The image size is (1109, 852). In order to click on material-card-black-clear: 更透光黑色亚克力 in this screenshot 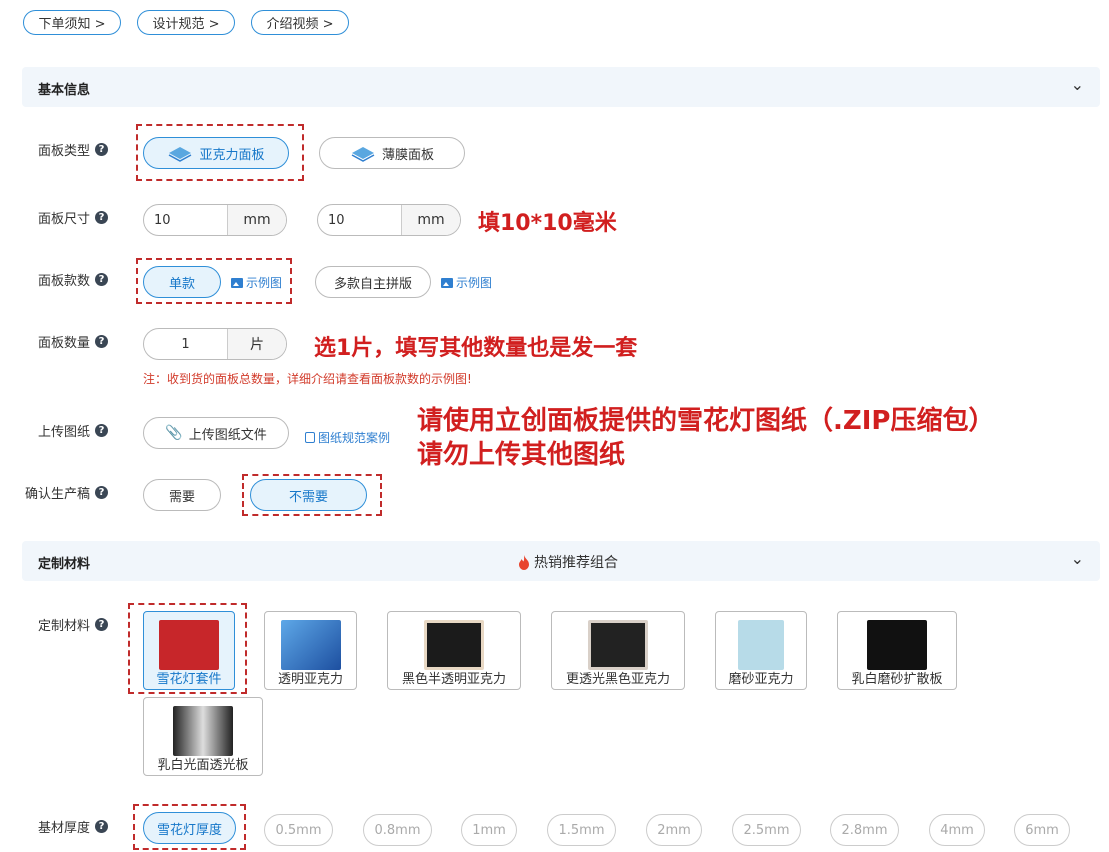, I will do `click(618, 650)`.